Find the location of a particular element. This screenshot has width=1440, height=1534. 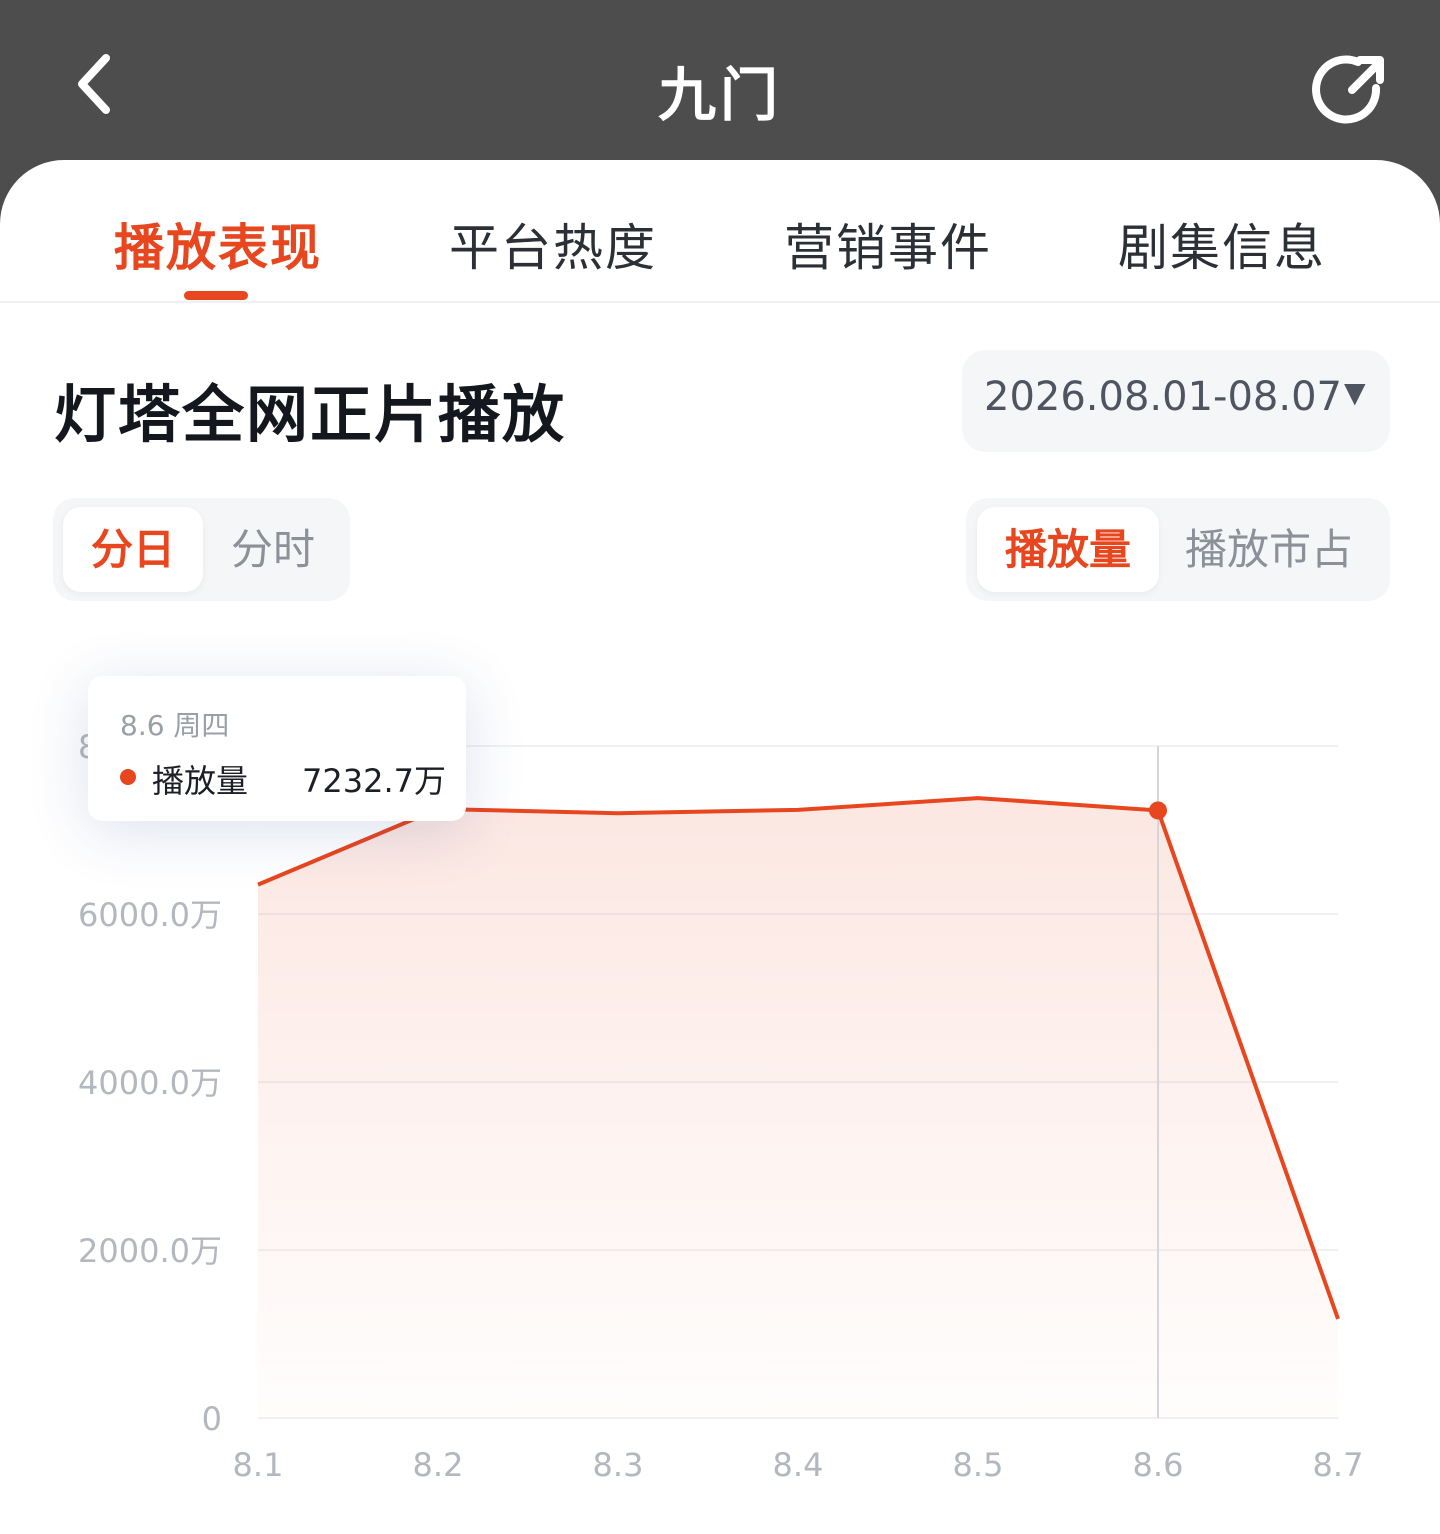

tooltip-date: 8.6 周四 is located at coordinates (175, 725).